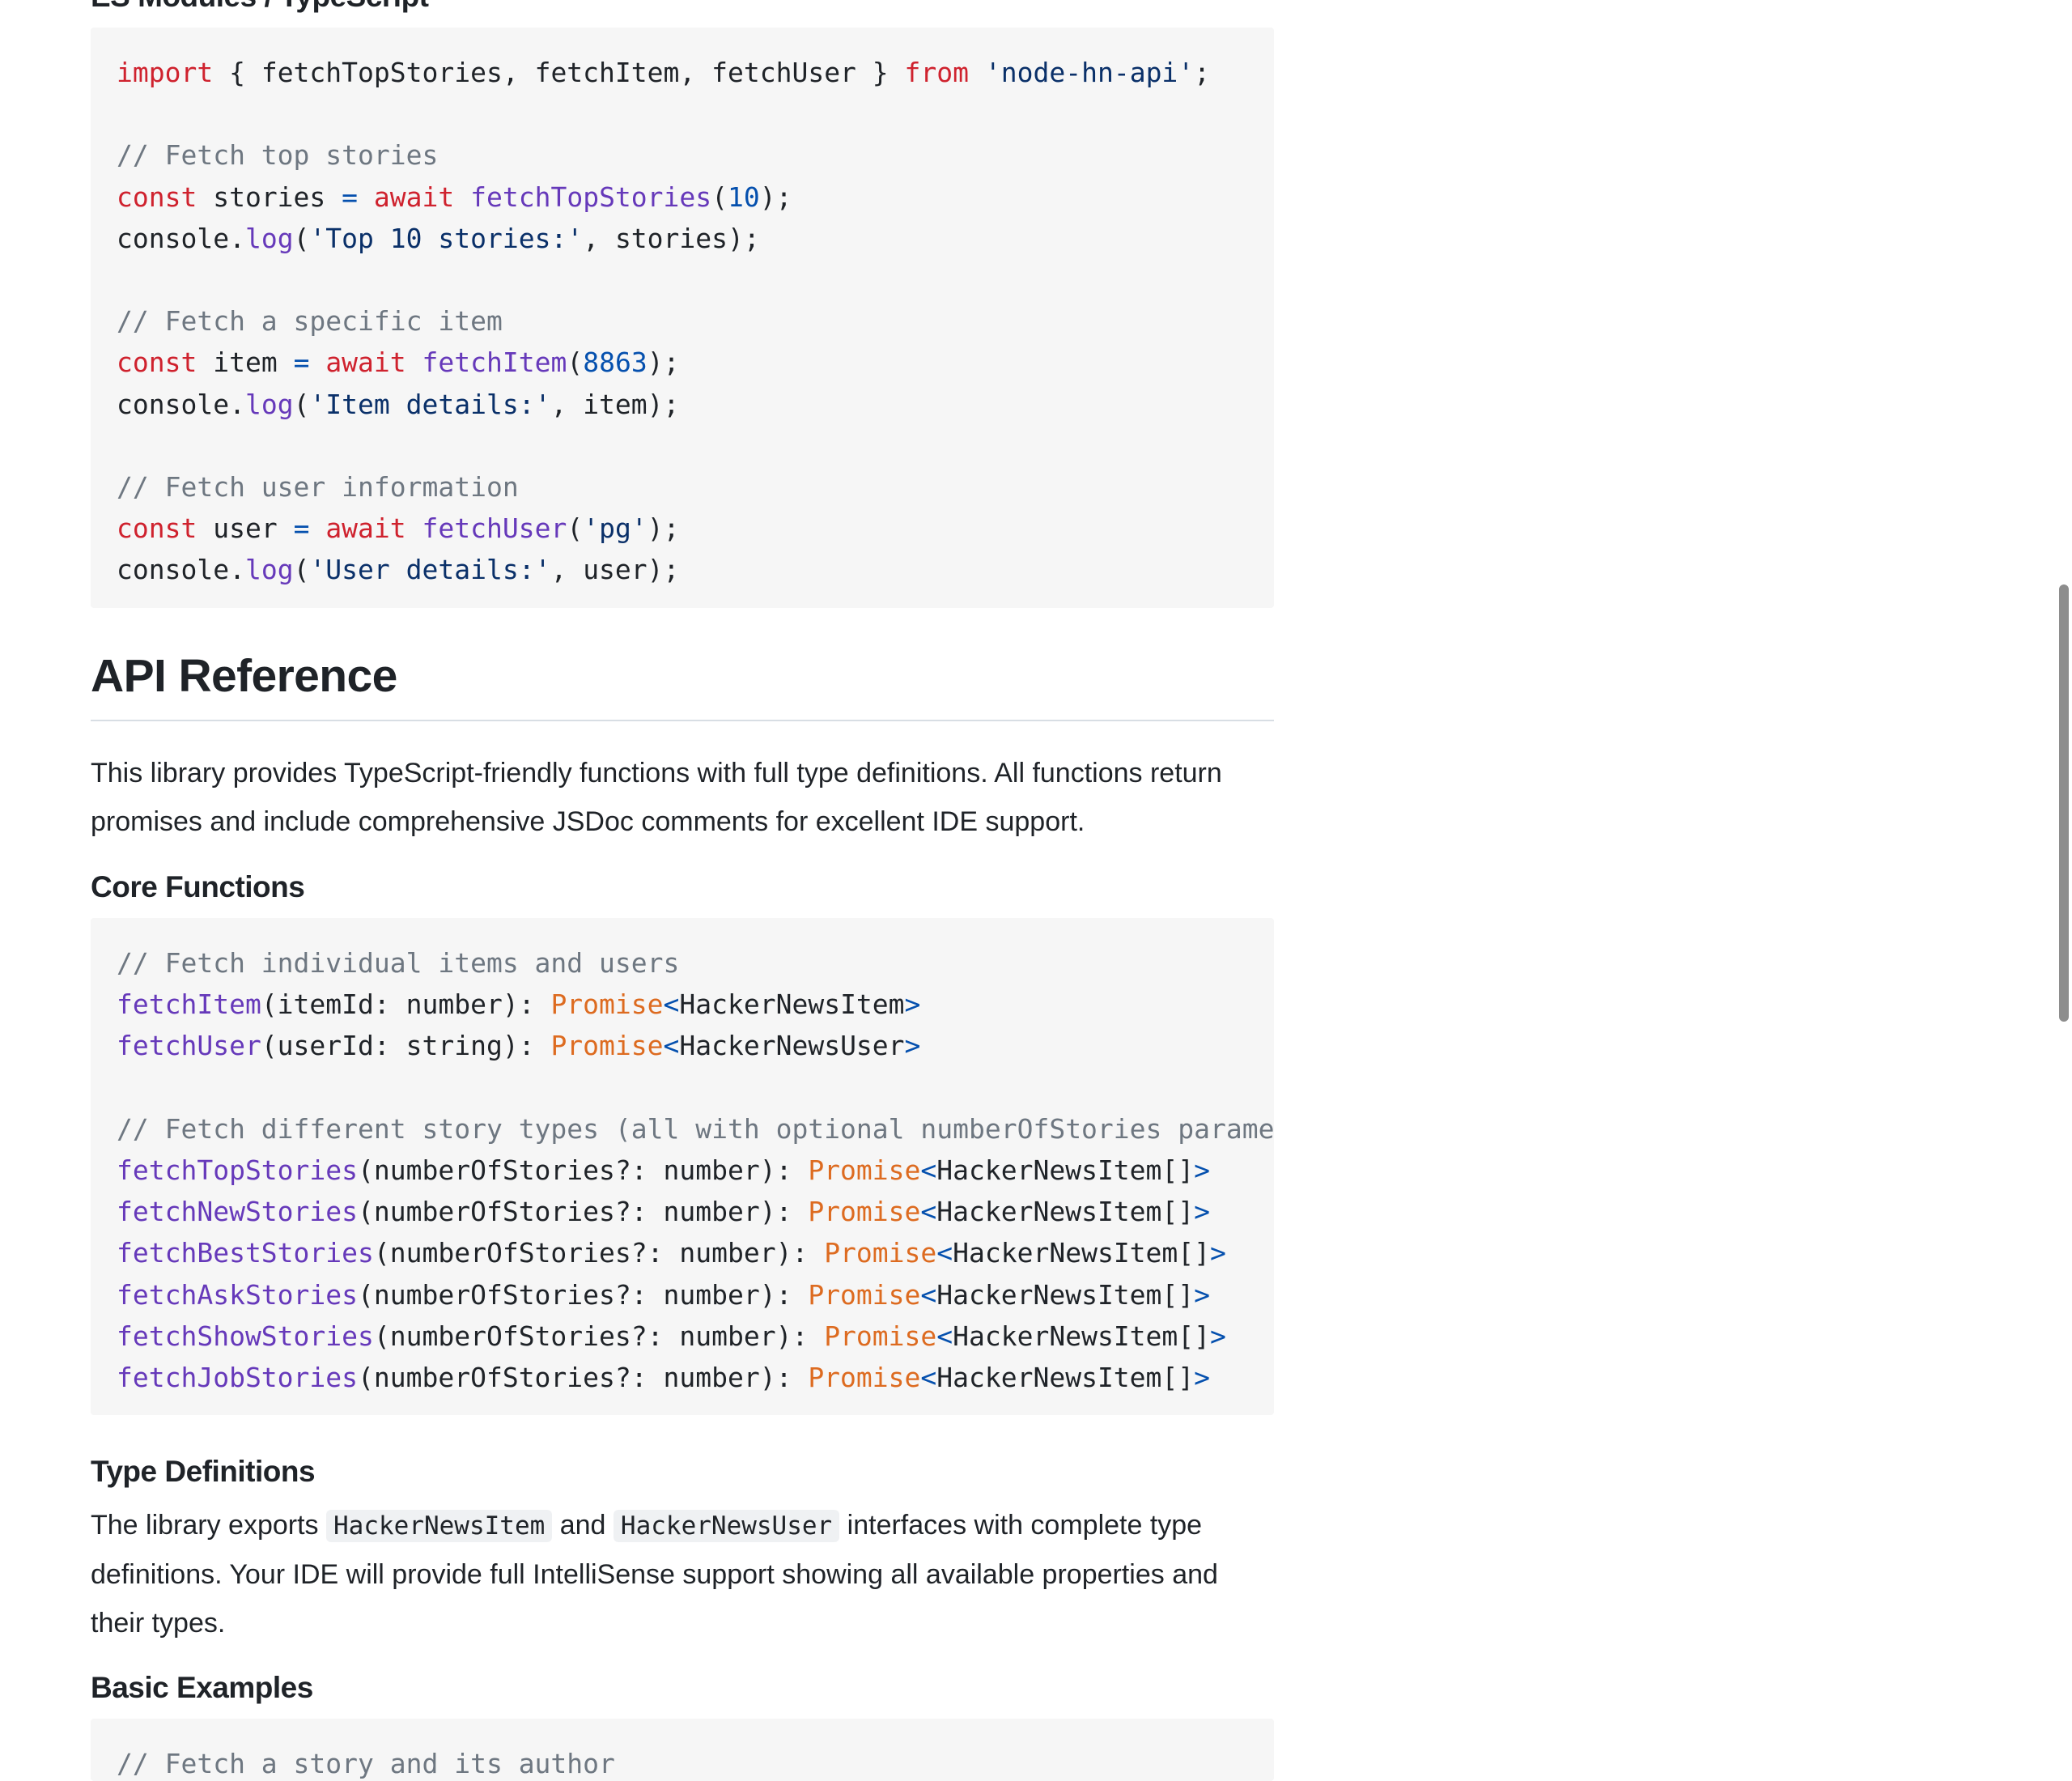 The width and height of the screenshot is (2072, 1781). Describe the element at coordinates (269, 570) in the screenshot. I see `code-token: log` at that location.